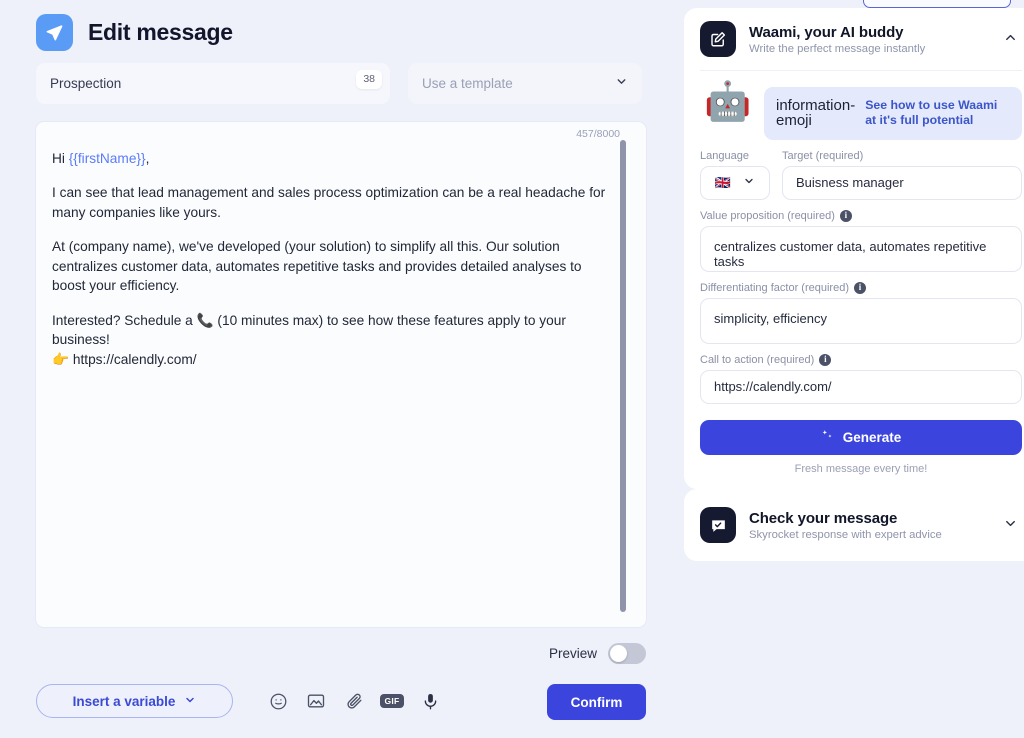 Image resolution: width=1024 pixels, height=738 pixels. What do you see at coordinates (718, 39) in the screenshot?
I see `edit-square-icon` at bounding box center [718, 39].